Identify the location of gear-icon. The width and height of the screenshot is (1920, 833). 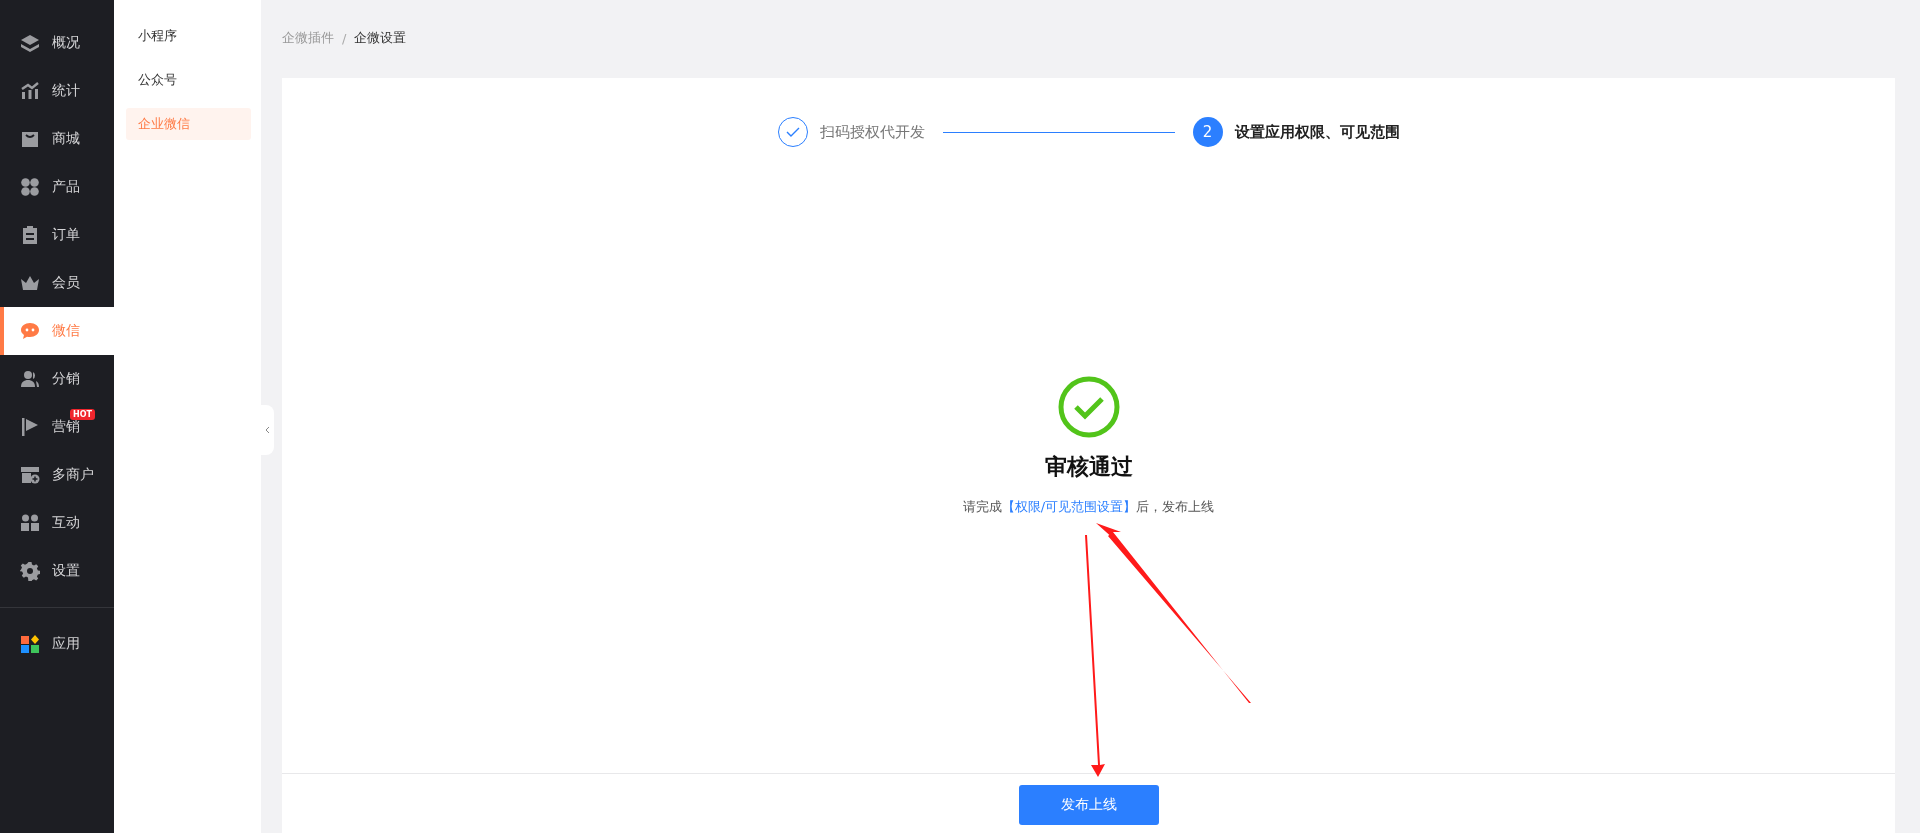
(30, 571).